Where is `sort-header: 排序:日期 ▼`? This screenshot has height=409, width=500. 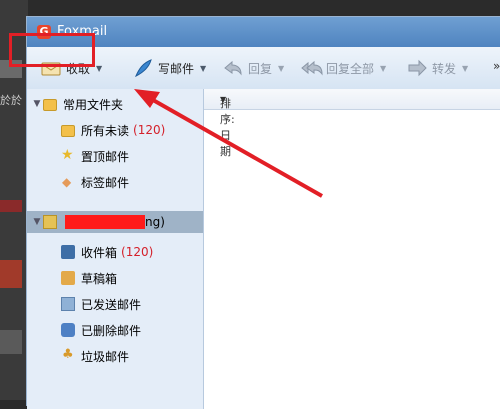
sort-header: 排序:日期 ▼ is located at coordinates (352, 123).